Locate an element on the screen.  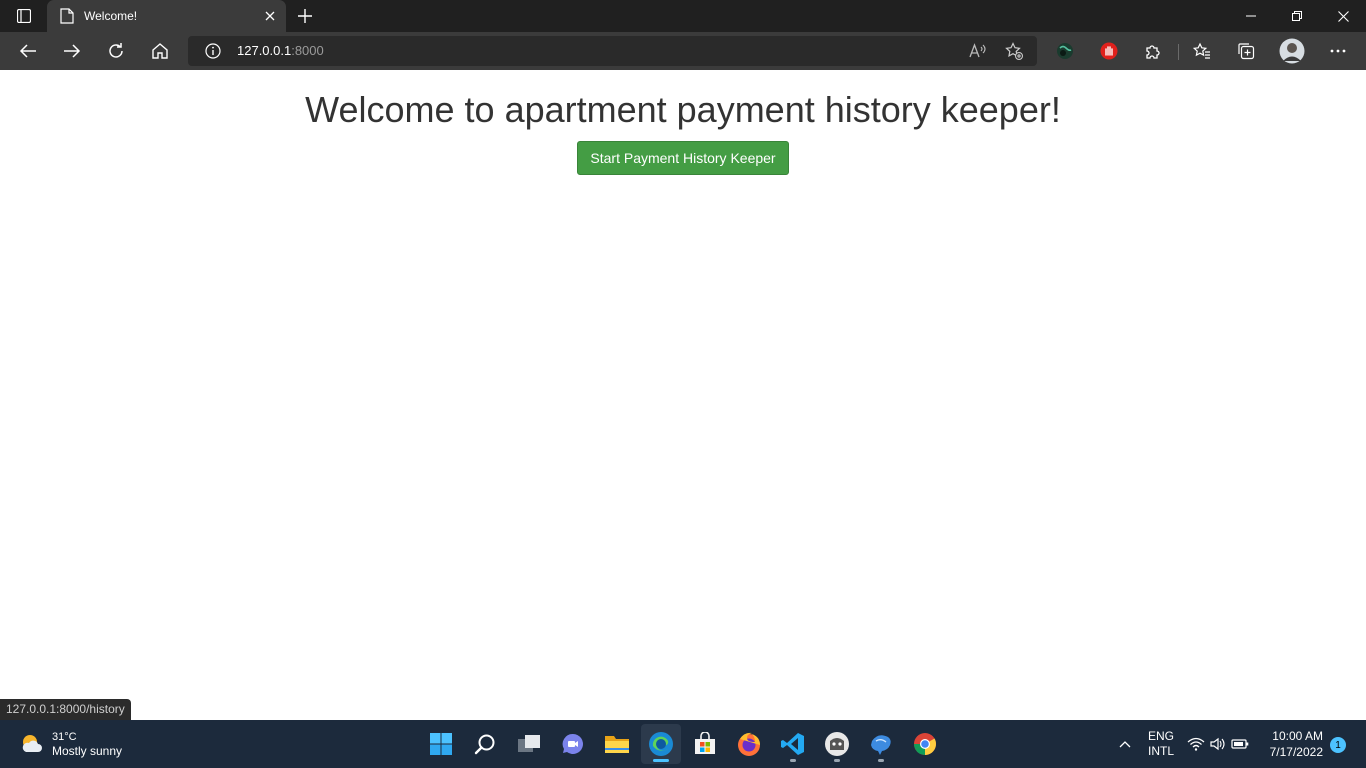
extension-hand-icon is located at coordinates (1109, 51).